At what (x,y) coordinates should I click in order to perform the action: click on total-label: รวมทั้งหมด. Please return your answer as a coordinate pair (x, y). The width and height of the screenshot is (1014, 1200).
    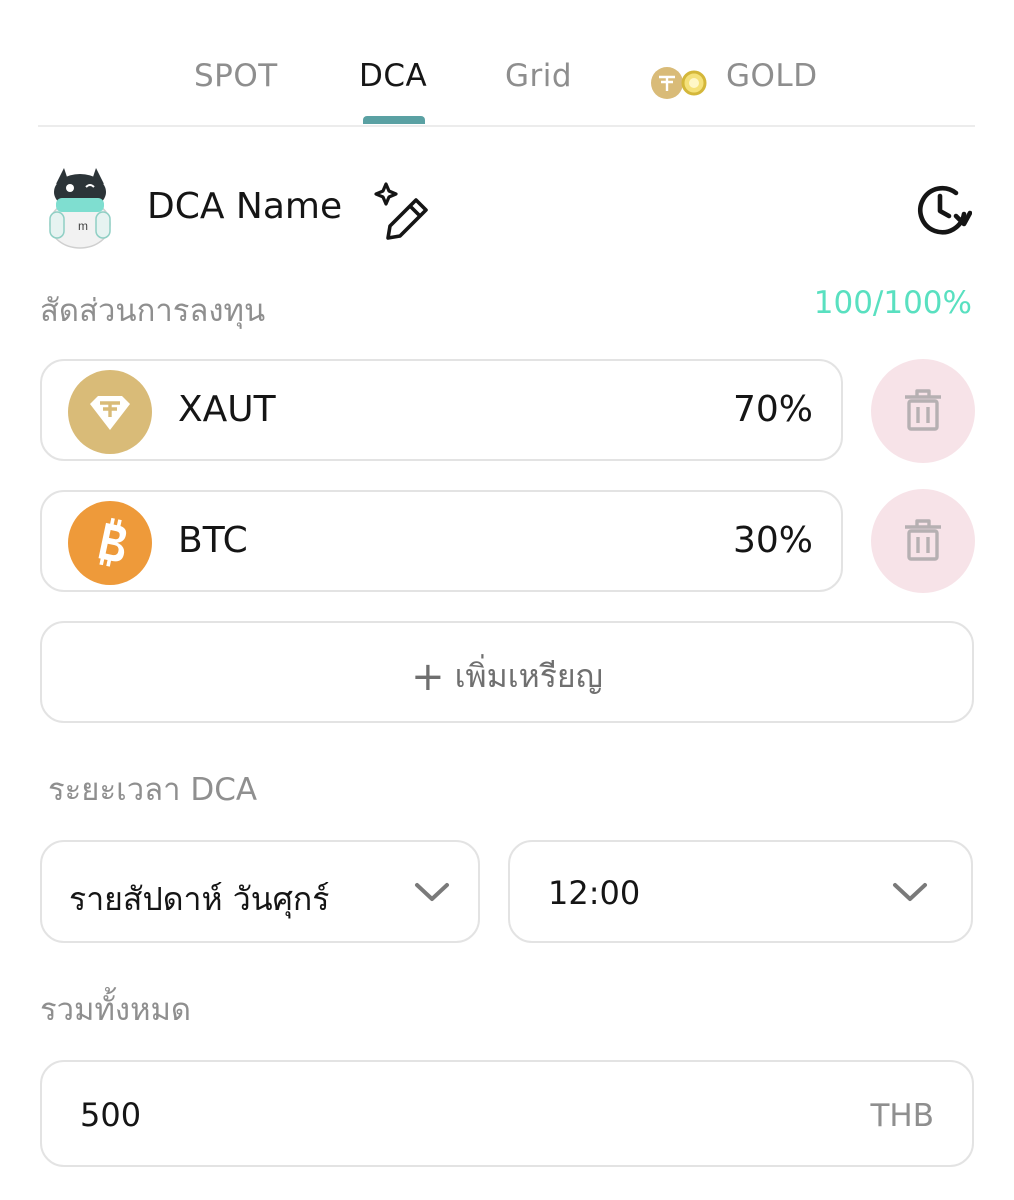
    Looking at the image, I should click on (116, 1010).